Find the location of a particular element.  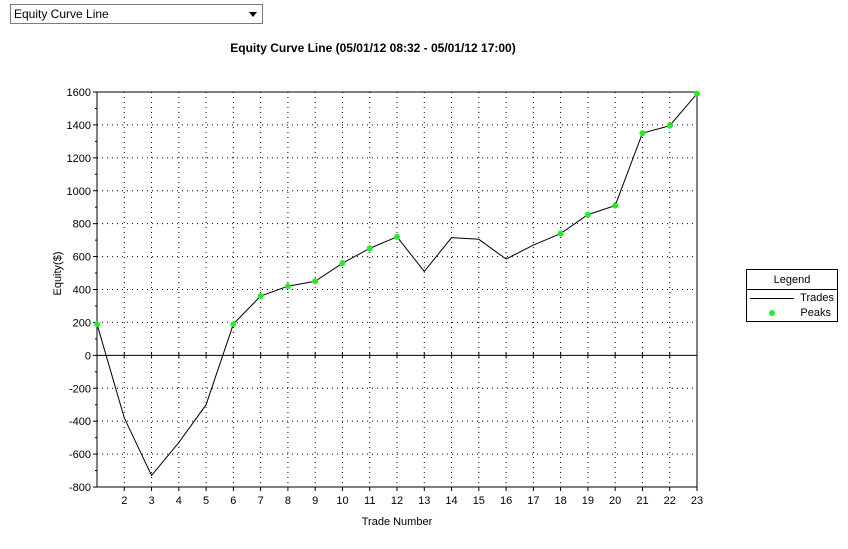

legend-title: Legend is located at coordinates (792, 280).